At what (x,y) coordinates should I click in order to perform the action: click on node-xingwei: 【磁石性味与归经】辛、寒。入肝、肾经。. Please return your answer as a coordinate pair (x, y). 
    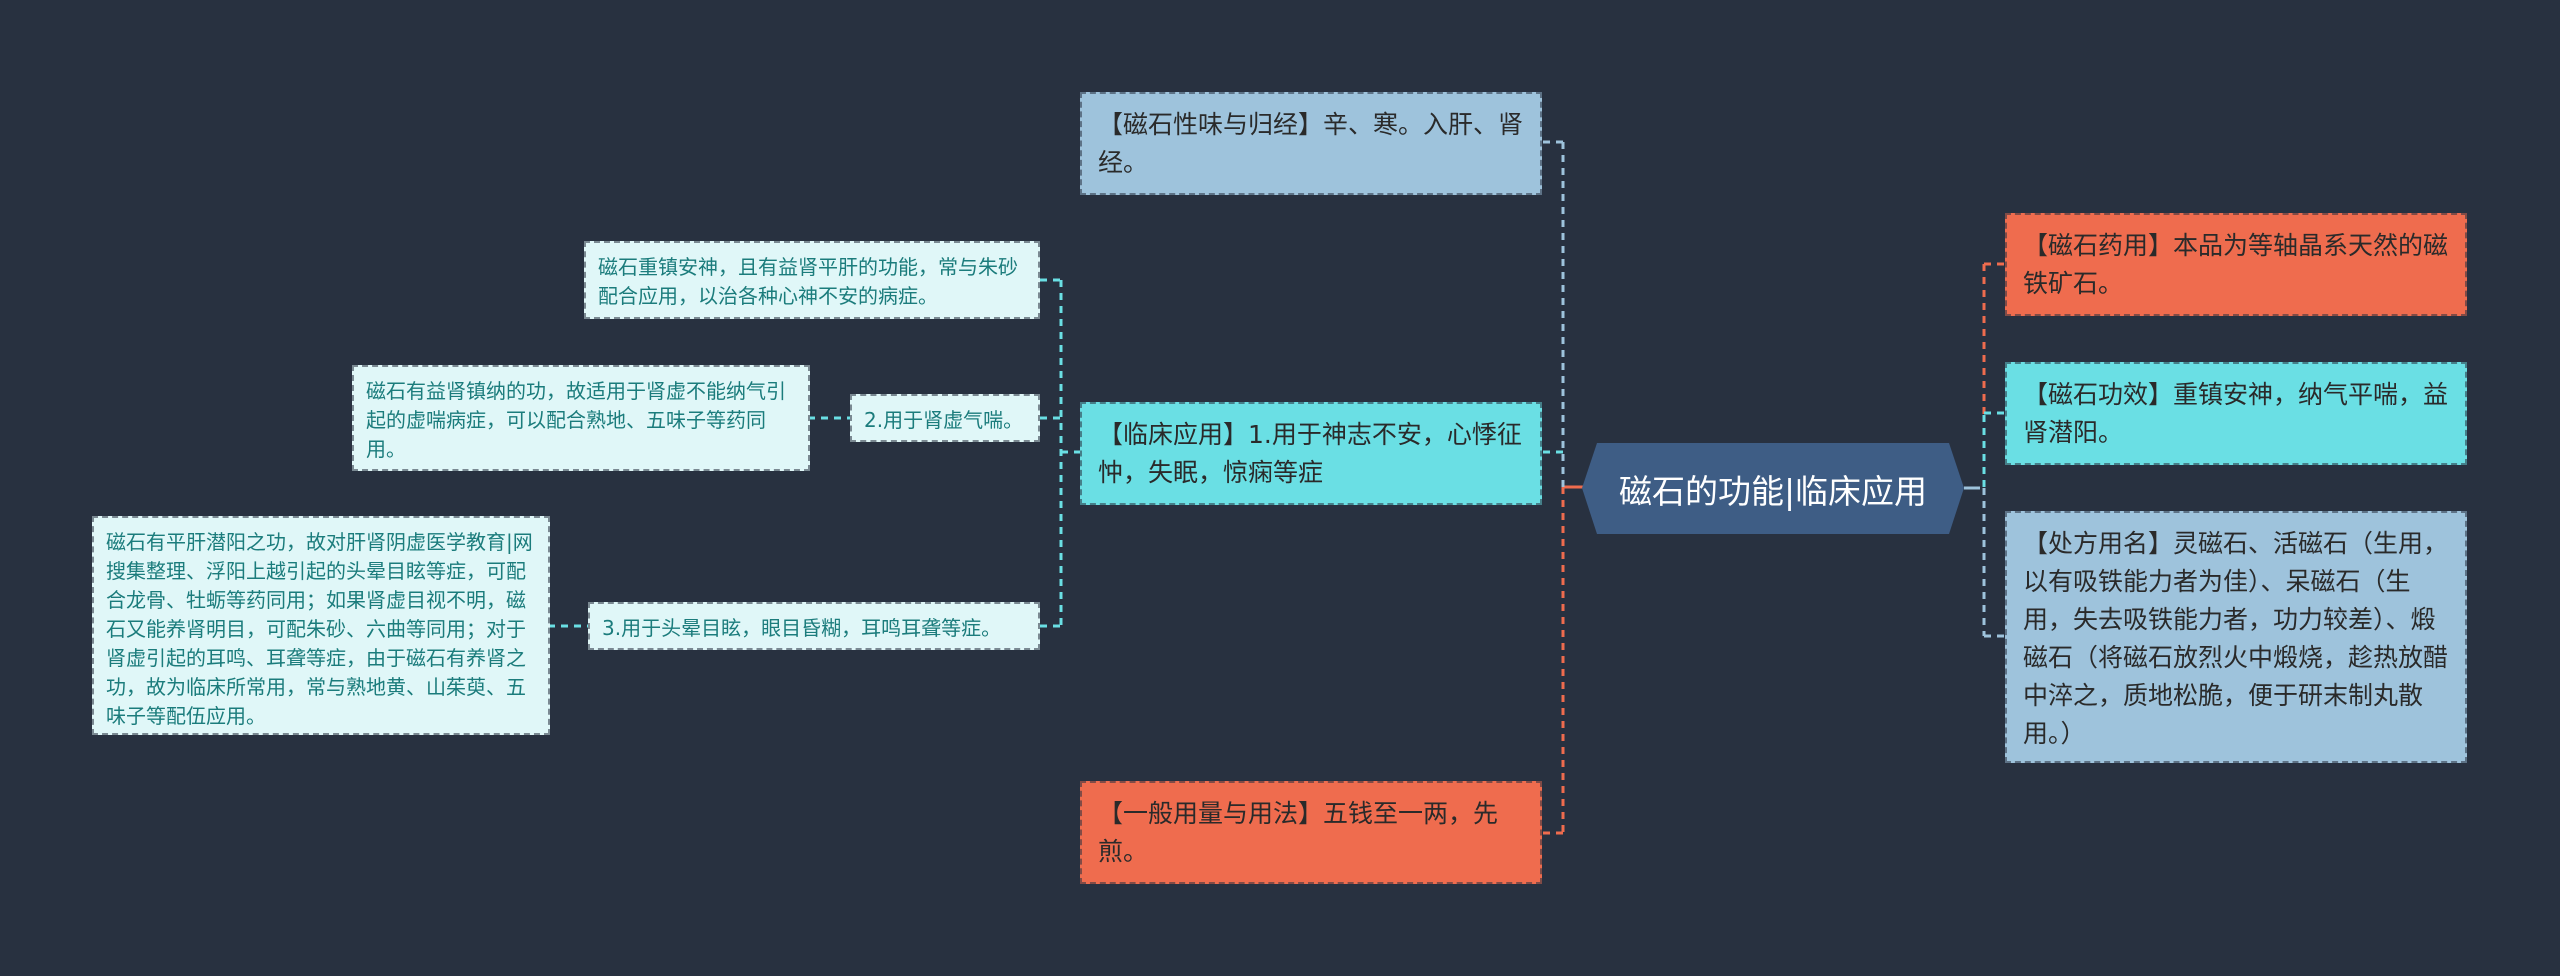
    Looking at the image, I should click on (1311, 143).